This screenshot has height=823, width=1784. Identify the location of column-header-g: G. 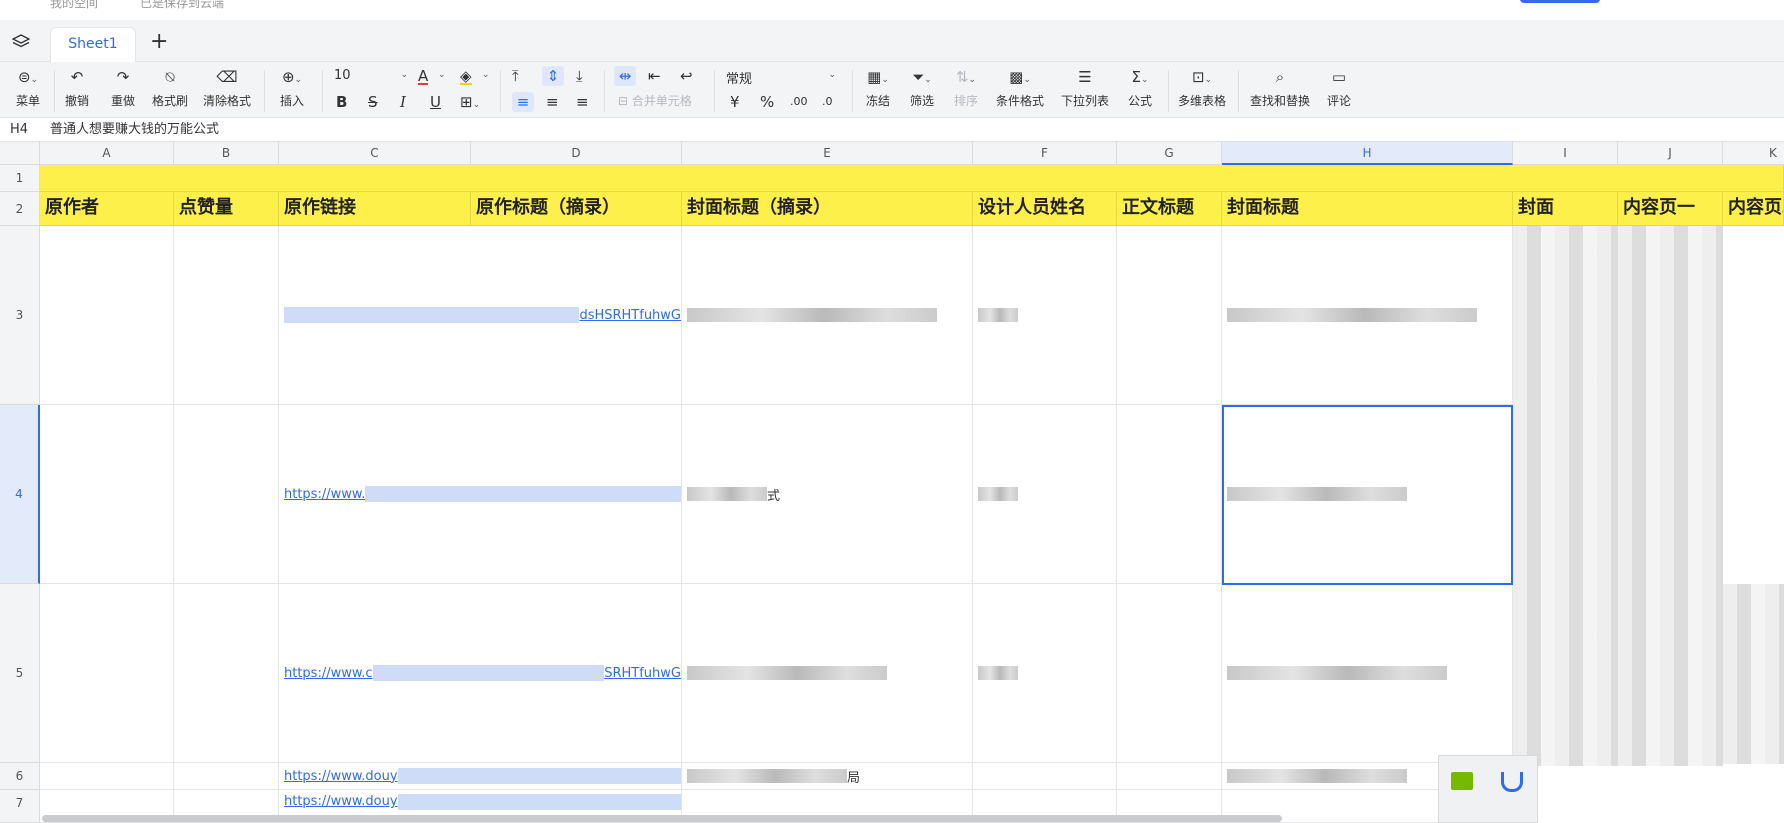
(1169, 153).